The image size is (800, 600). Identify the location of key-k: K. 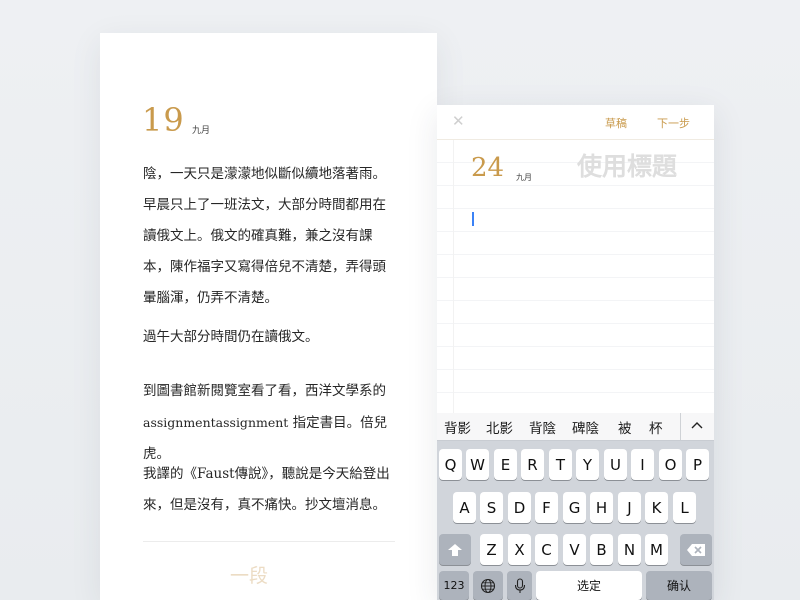
(656, 507).